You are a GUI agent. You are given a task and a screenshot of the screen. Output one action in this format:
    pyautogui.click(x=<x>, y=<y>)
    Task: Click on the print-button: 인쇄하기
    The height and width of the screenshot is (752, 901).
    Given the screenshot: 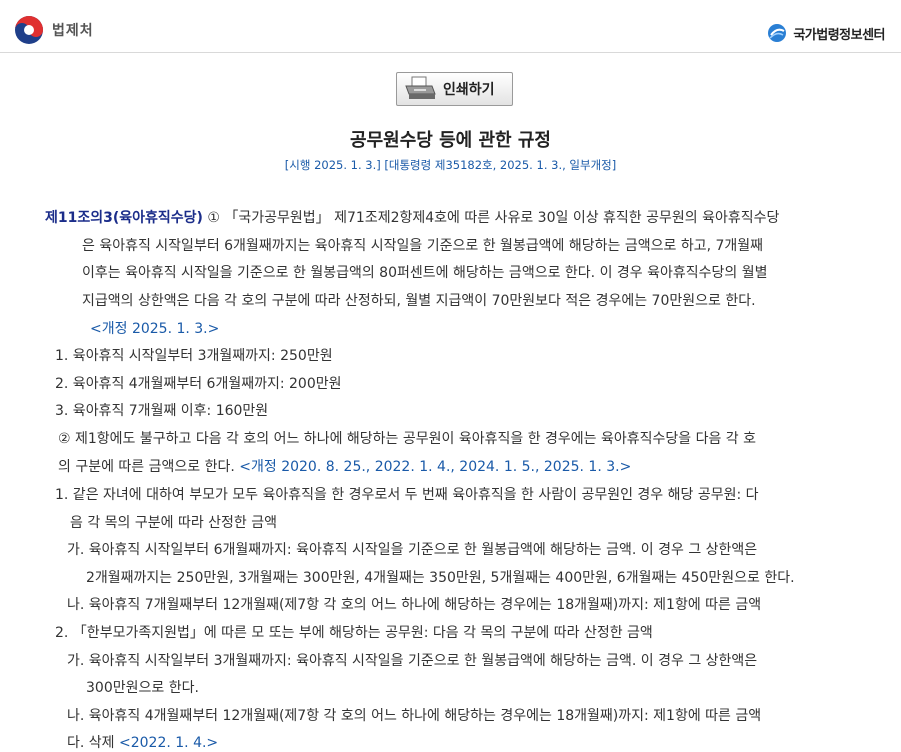 What is the action you would take?
    pyautogui.click(x=454, y=89)
    